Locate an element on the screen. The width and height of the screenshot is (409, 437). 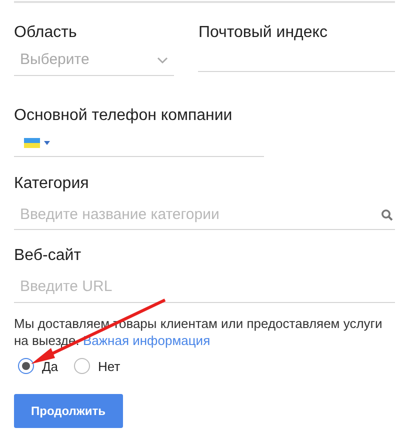
radio-label: Да is located at coordinates (50, 366).